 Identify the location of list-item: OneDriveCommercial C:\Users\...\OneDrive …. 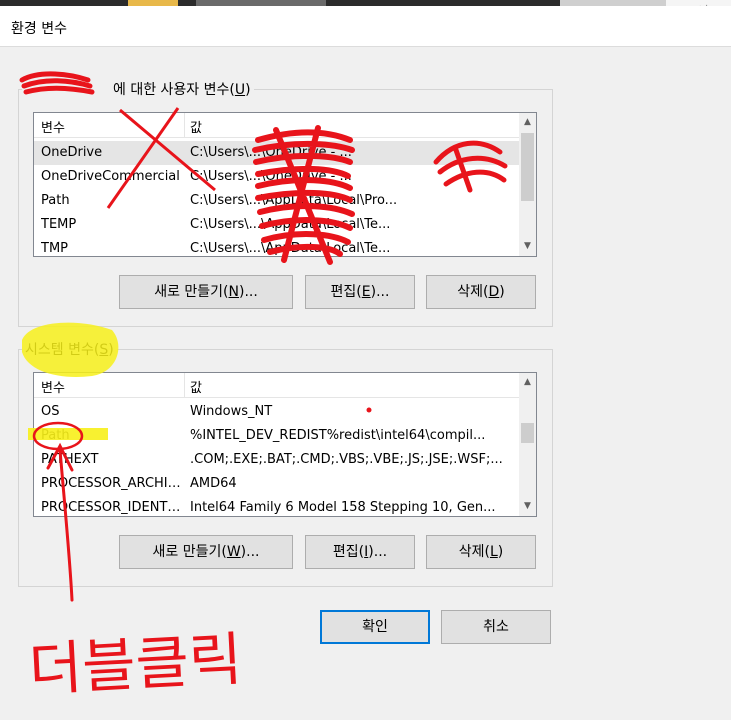
(276, 177).